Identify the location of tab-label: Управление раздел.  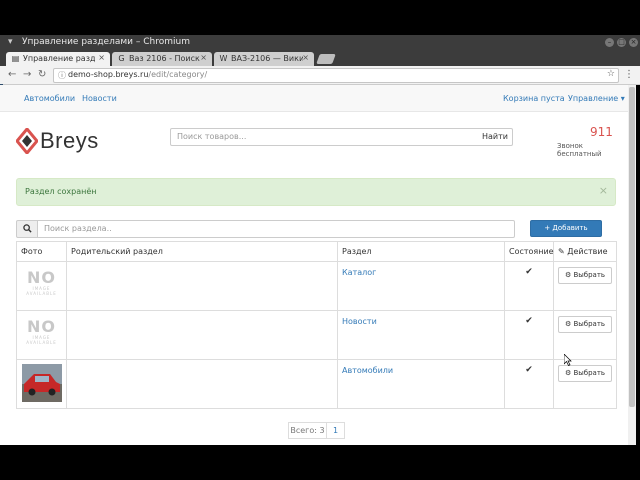
(59, 58).